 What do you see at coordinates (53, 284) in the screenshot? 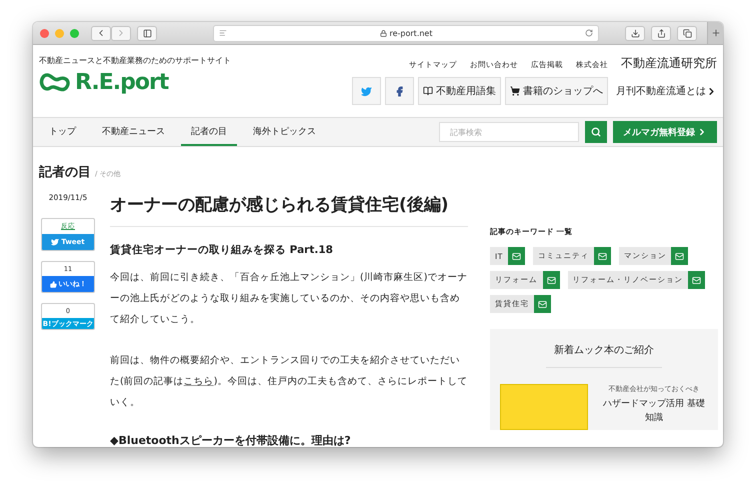
I see `thumbs-up-icon` at bounding box center [53, 284].